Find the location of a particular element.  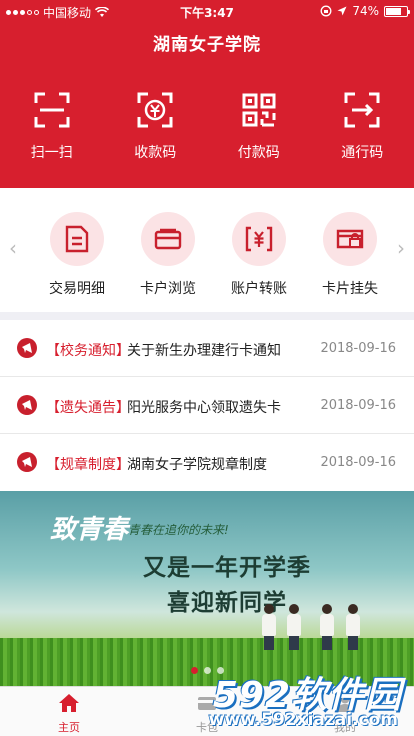

banner-heading: 致青春 is located at coordinates (89, 530).